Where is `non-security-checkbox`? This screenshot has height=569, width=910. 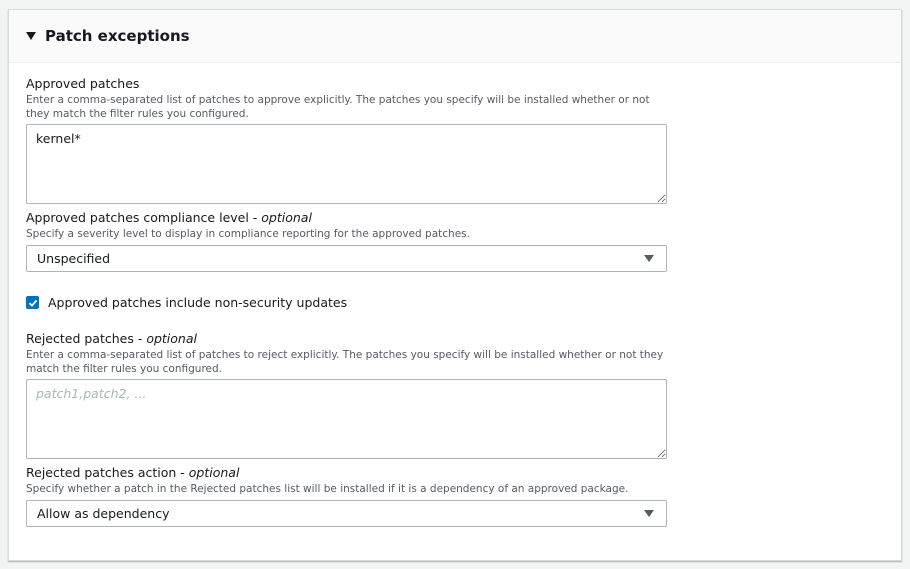 non-security-checkbox is located at coordinates (32, 302).